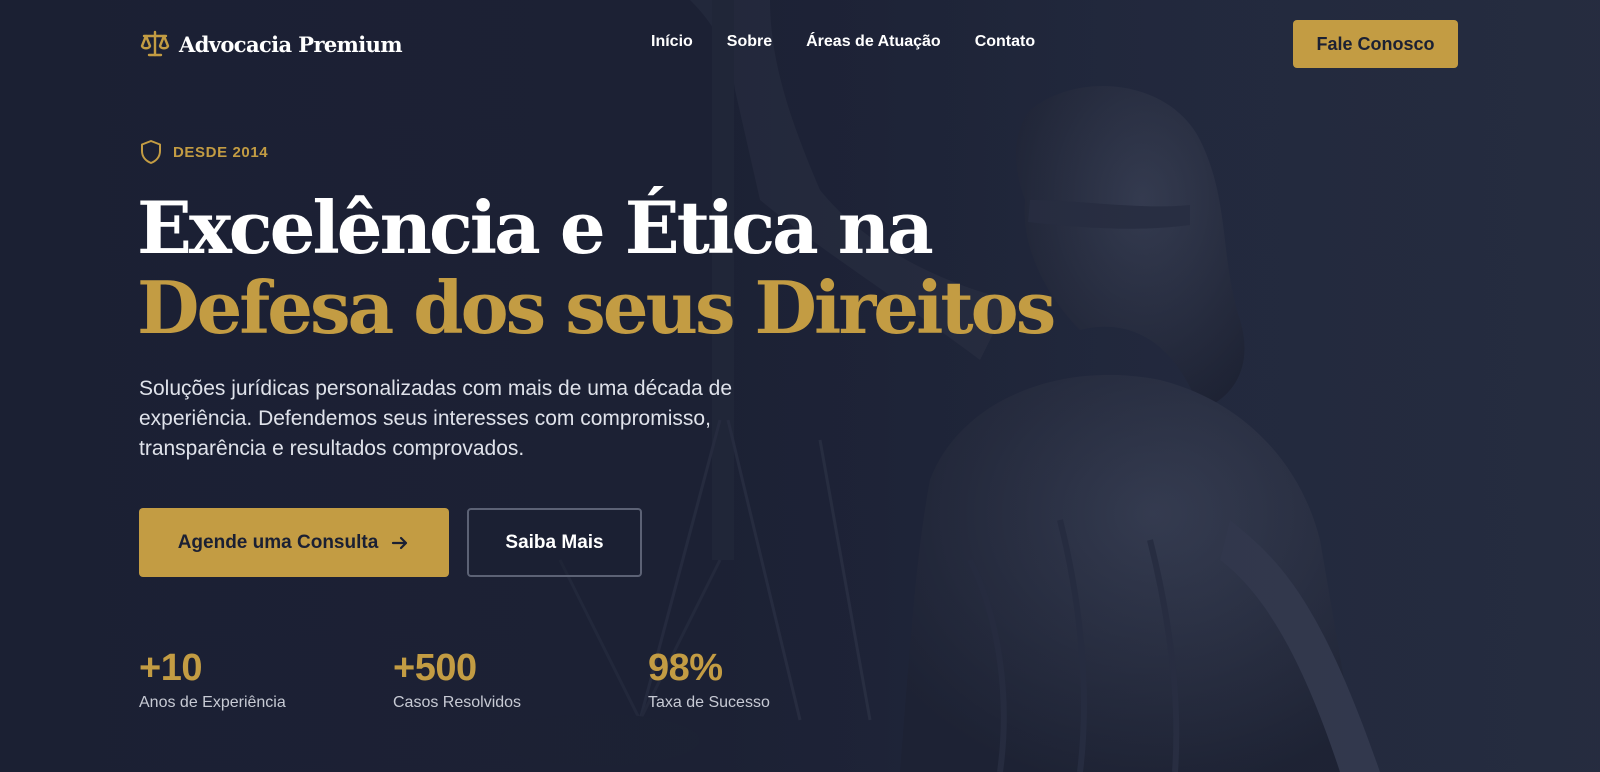 The width and height of the screenshot is (1600, 772). What do you see at coordinates (400, 542) in the screenshot?
I see `arrow-right-icon` at bounding box center [400, 542].